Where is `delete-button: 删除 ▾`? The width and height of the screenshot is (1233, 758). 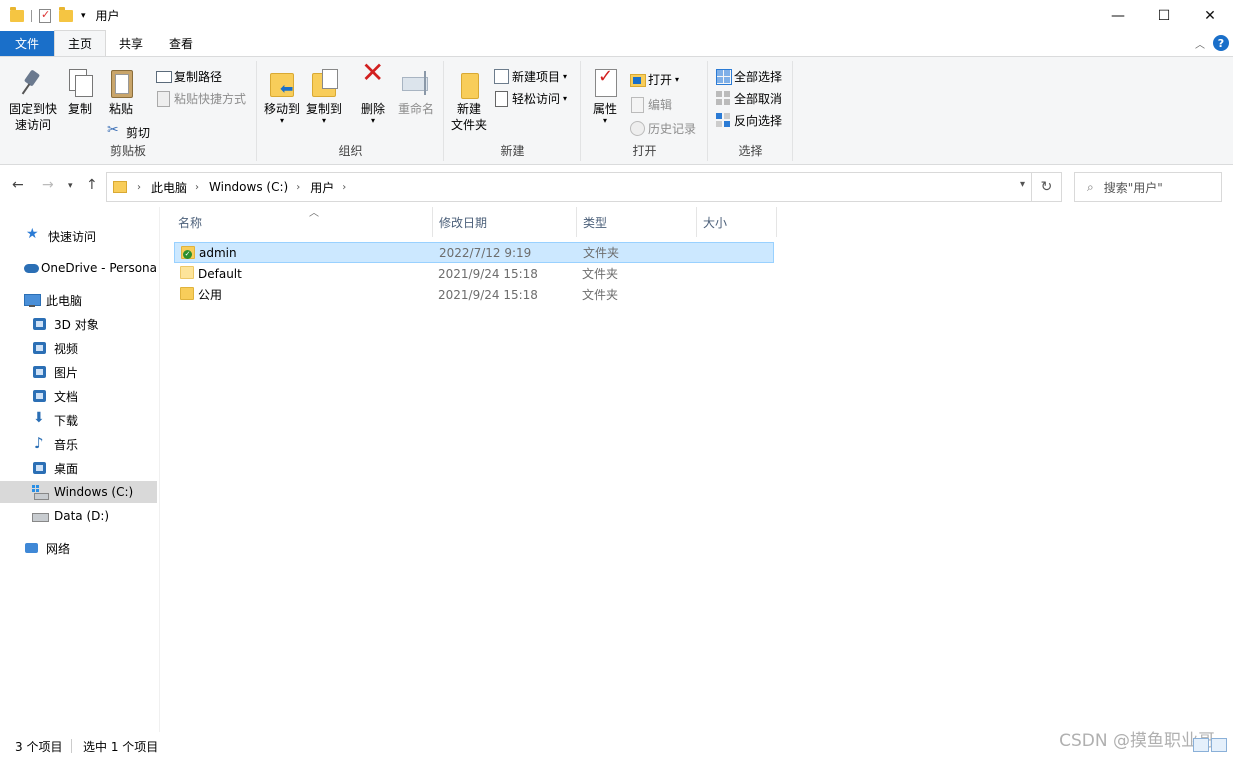
delete-button: 删除 ▾ is located at coordinates (373, 95).